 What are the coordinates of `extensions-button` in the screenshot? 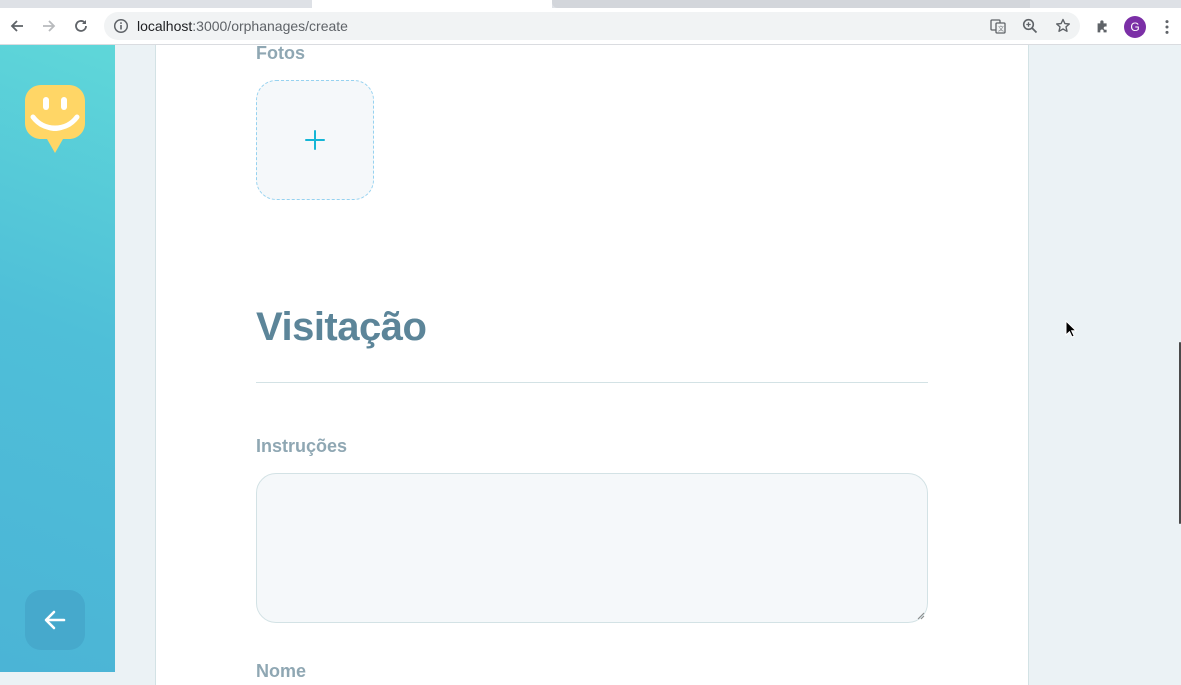 It's located at (1103, 27).